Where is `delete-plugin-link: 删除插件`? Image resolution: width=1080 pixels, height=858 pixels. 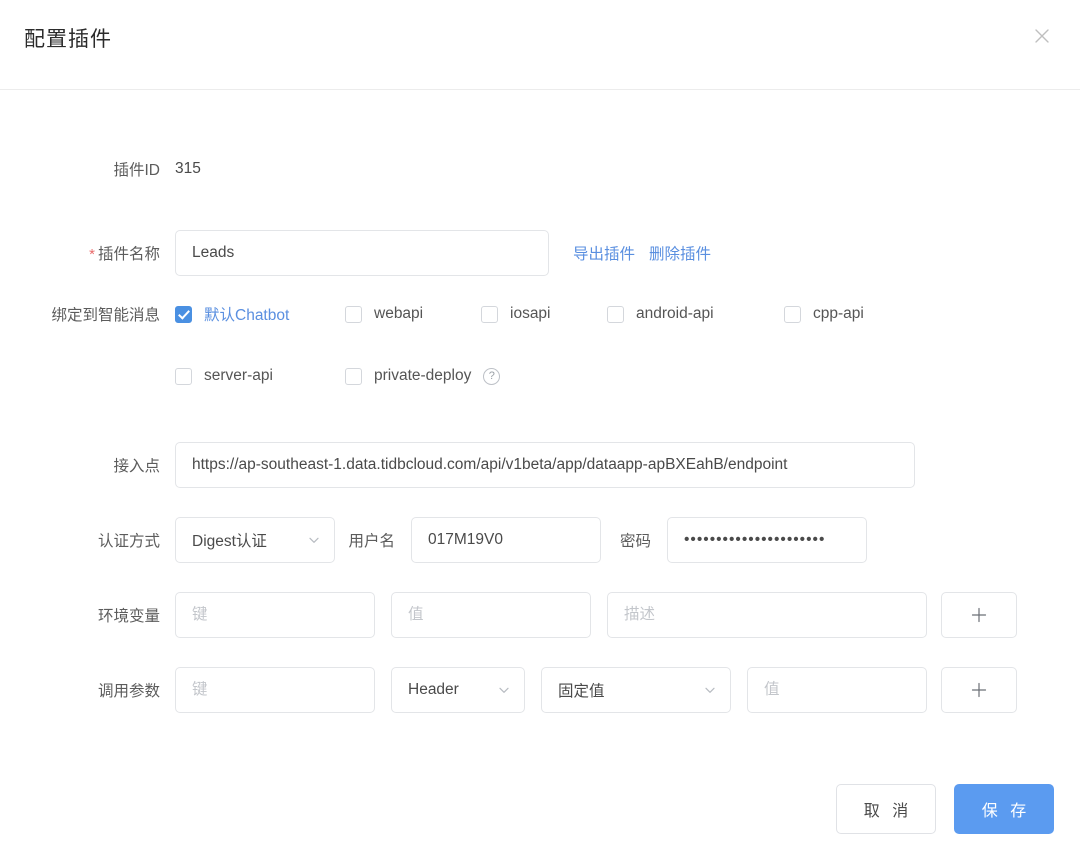
delete-plugin-link: 删除插件 is located at coordinates (680, 253).